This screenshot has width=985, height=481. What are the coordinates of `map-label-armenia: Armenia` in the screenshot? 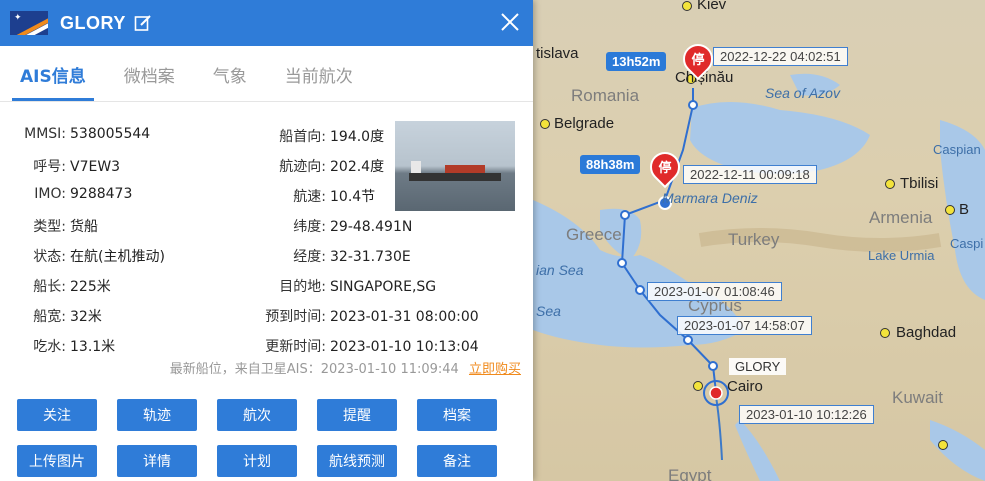 It's located at (901, 217).